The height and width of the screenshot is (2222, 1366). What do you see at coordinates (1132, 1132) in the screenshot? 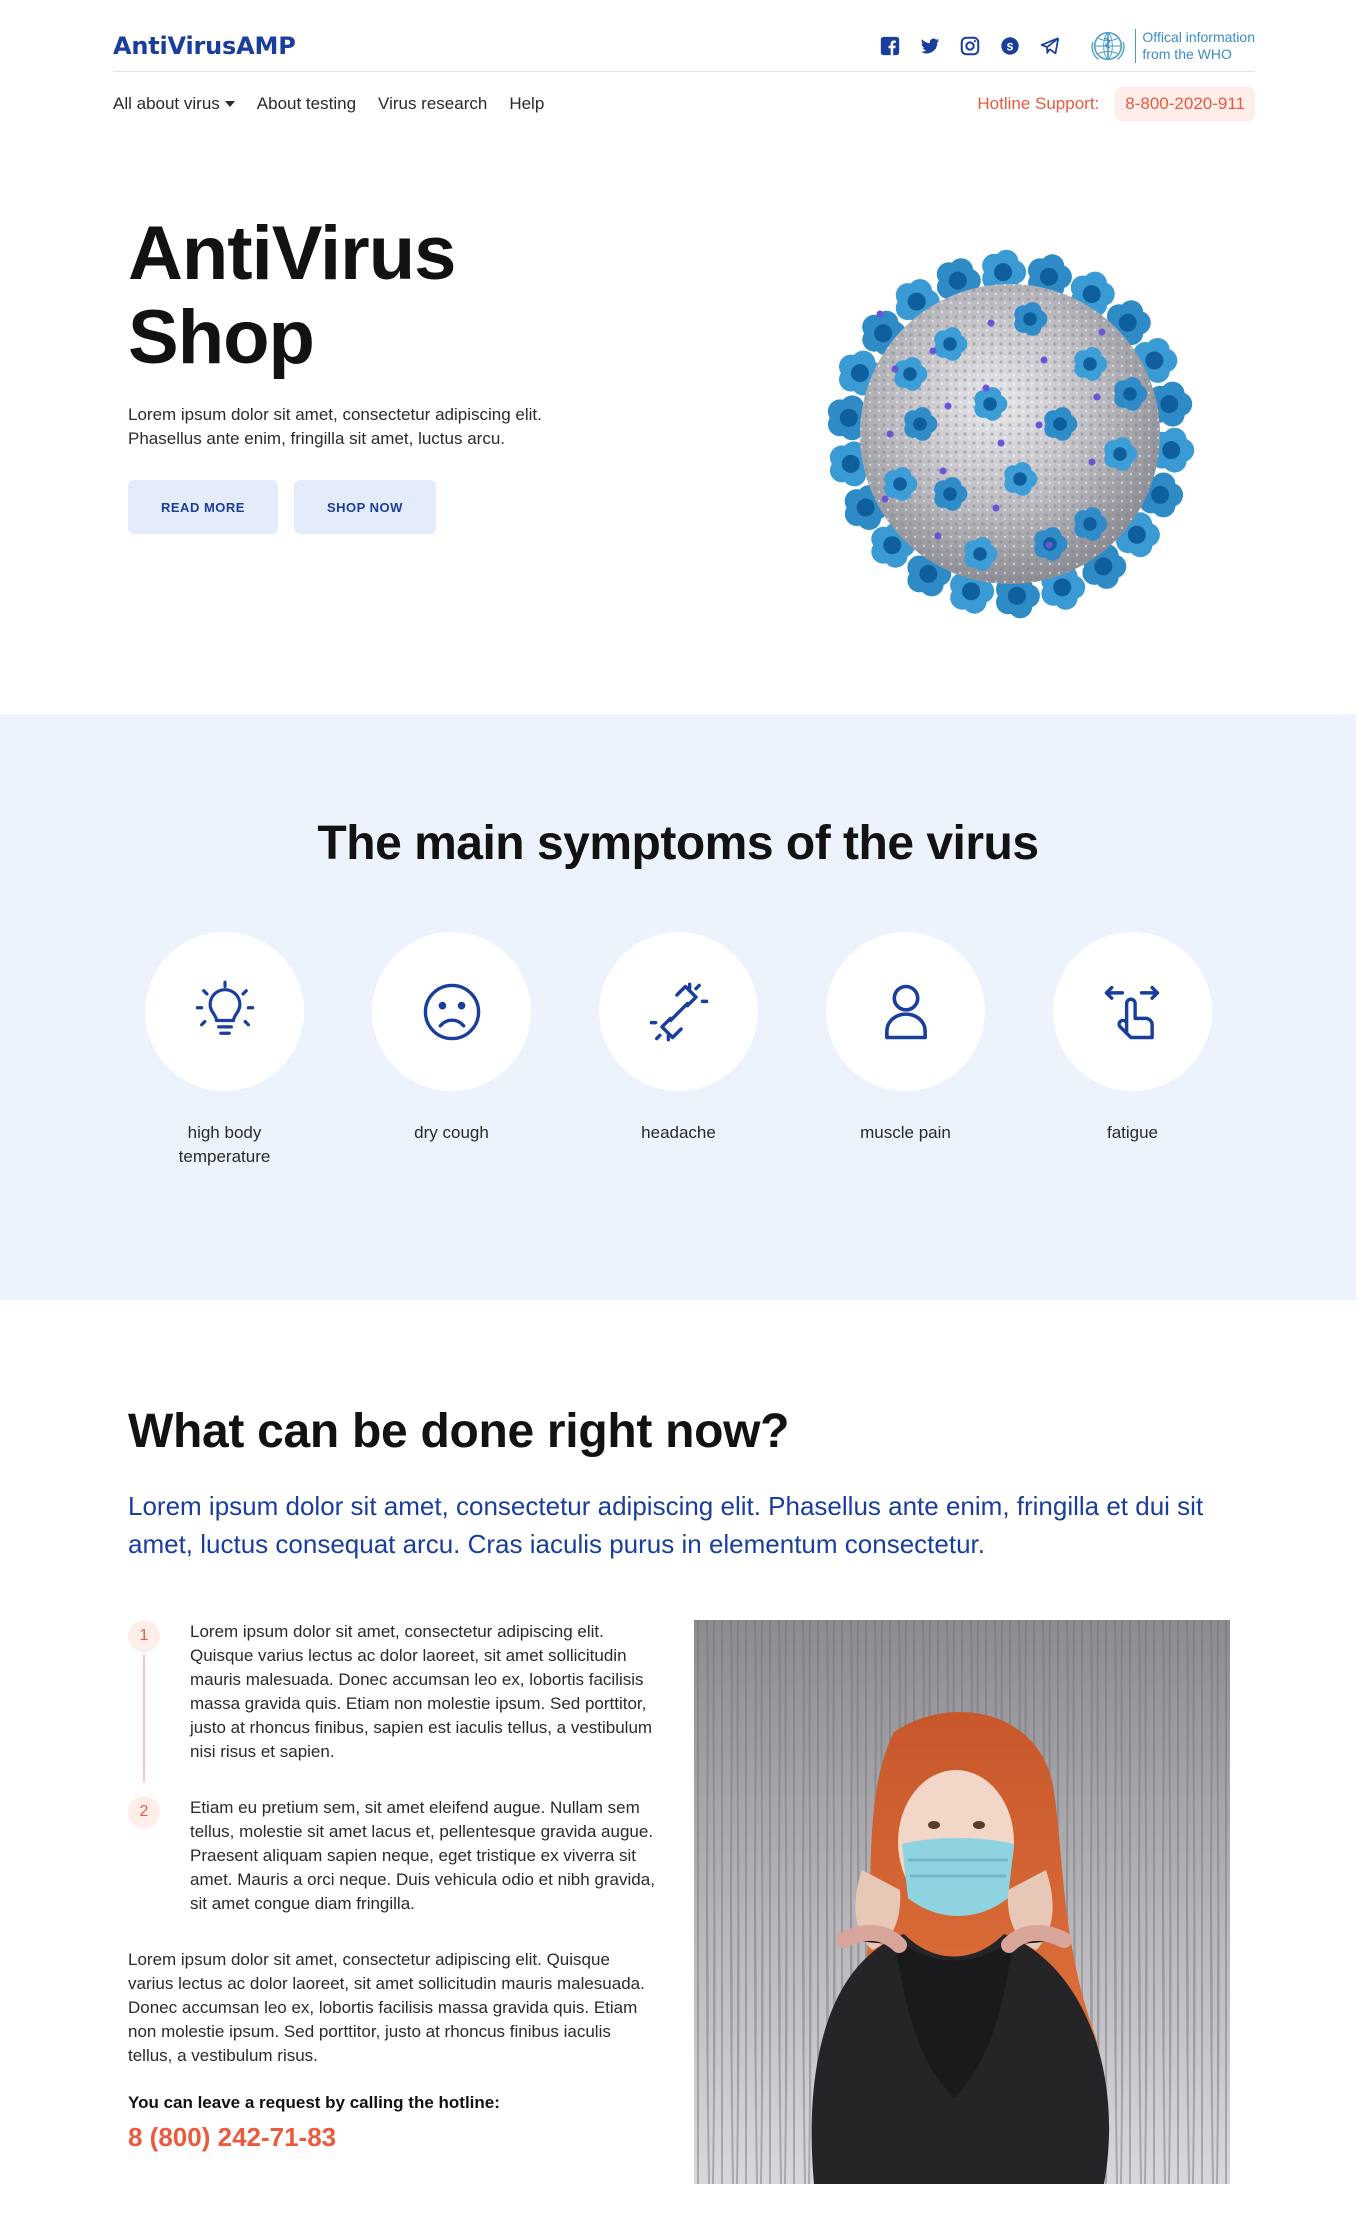
I see `symptom-label: fatigue` at bounding box center [1132, 1132].